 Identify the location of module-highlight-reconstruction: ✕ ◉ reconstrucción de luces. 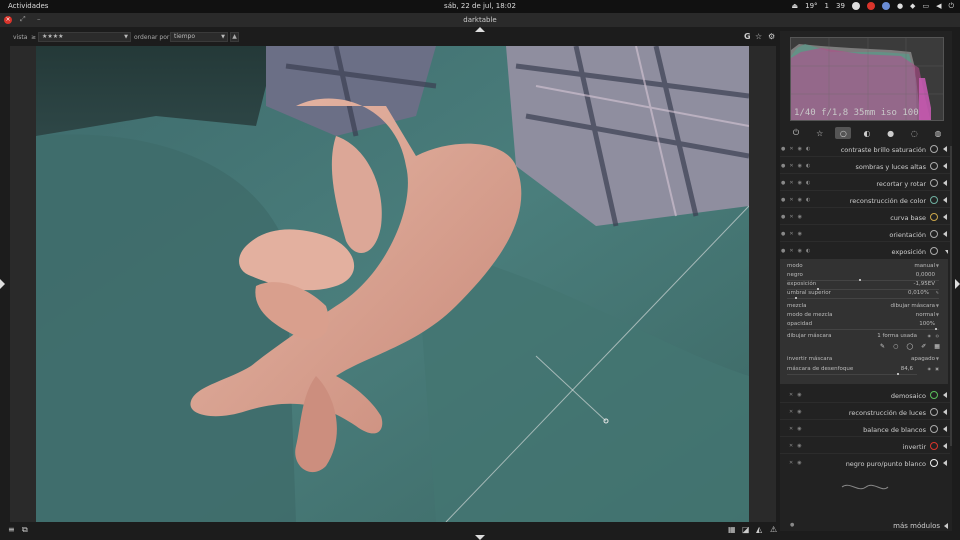
(865, 412).